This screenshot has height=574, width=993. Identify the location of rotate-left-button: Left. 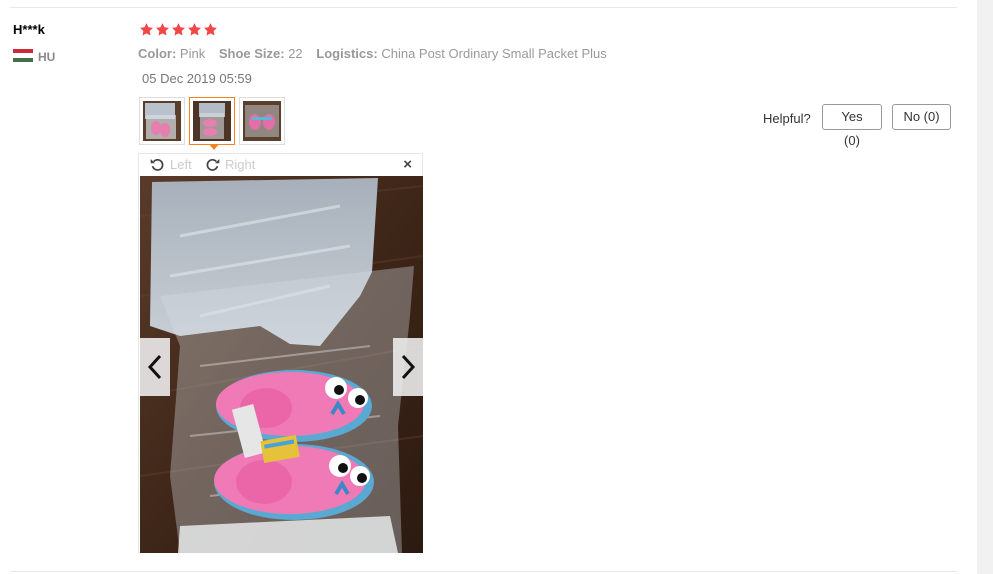
(170, 164).